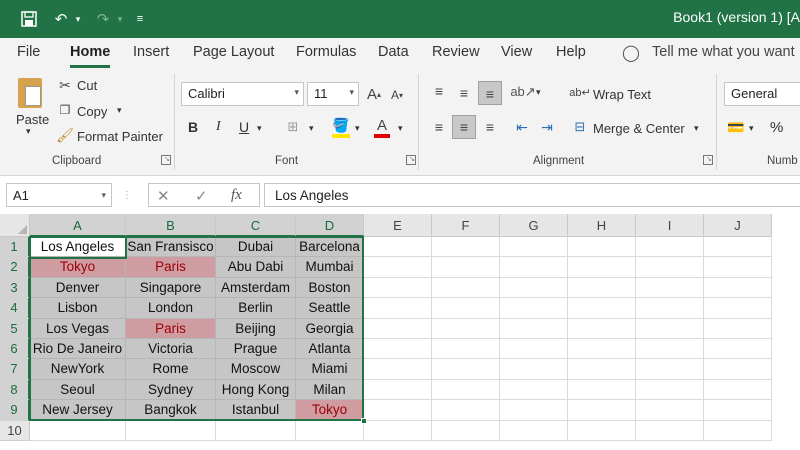 This screenshot has width=800, height=450. Describe the element at coordinates (602, 410) in the screenshot. I see `cell-h9` at that location.